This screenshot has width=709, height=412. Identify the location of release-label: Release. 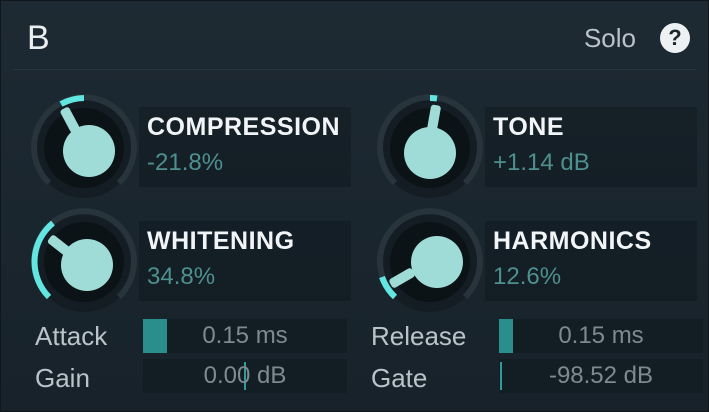
(419, 336).